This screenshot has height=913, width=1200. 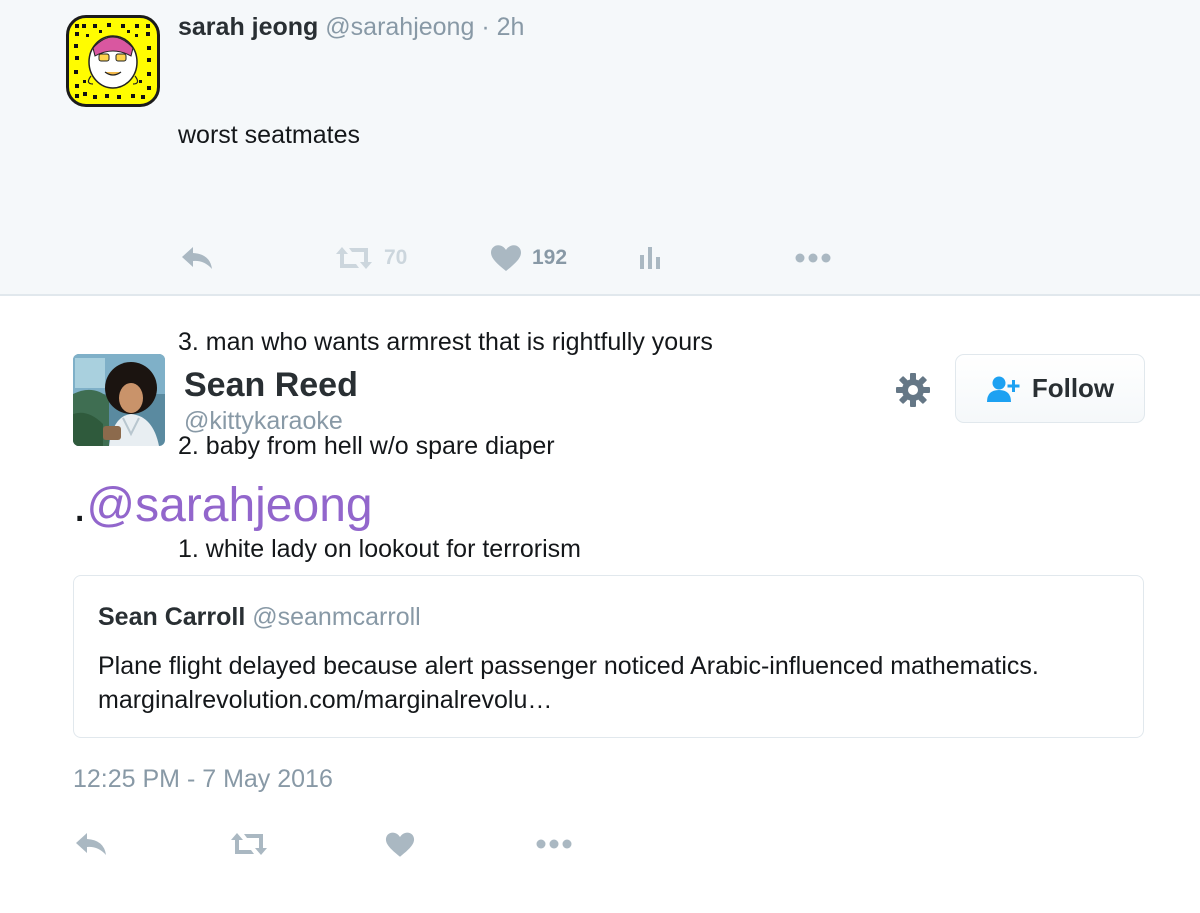 I want to click on user-actions-button, so click(x=913, y=390).